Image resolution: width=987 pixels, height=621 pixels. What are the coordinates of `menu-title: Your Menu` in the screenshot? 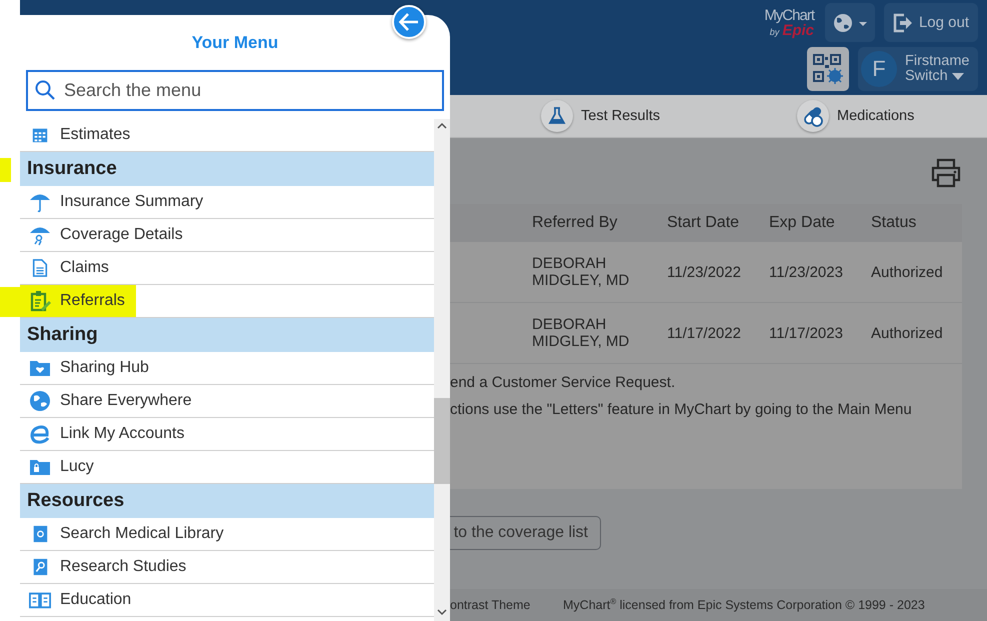 It's located at (235, 43).